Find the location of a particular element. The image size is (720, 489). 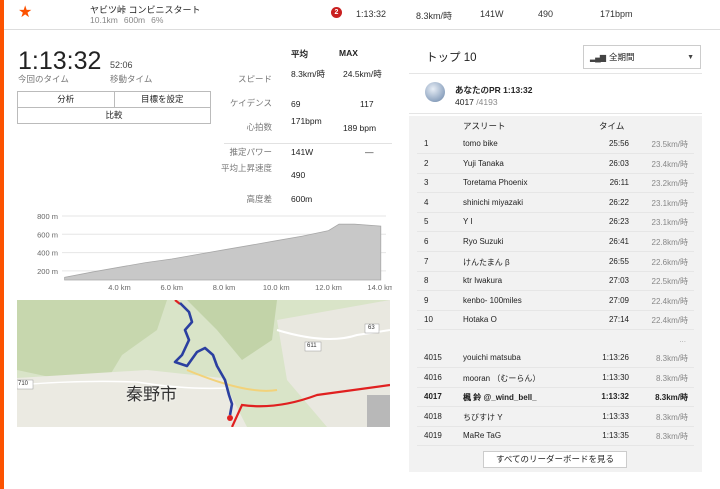

time-cell: 1:13:26 is located at coordinates (615, 357).